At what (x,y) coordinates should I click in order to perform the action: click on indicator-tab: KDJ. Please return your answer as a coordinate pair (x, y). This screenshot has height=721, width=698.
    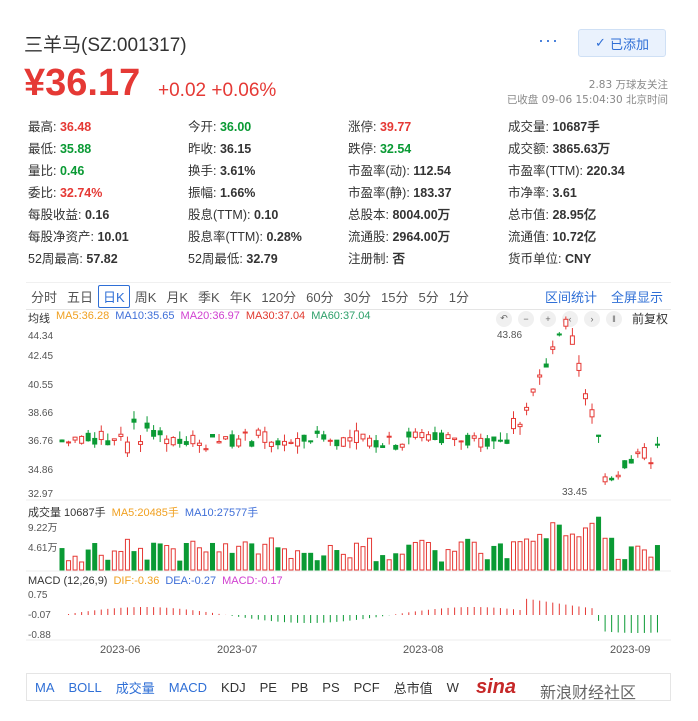
    Looking at the image, I should click on (233, 687).